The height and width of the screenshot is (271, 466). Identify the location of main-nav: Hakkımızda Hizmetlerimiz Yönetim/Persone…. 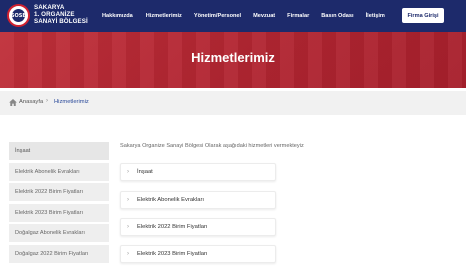
(242, 16).